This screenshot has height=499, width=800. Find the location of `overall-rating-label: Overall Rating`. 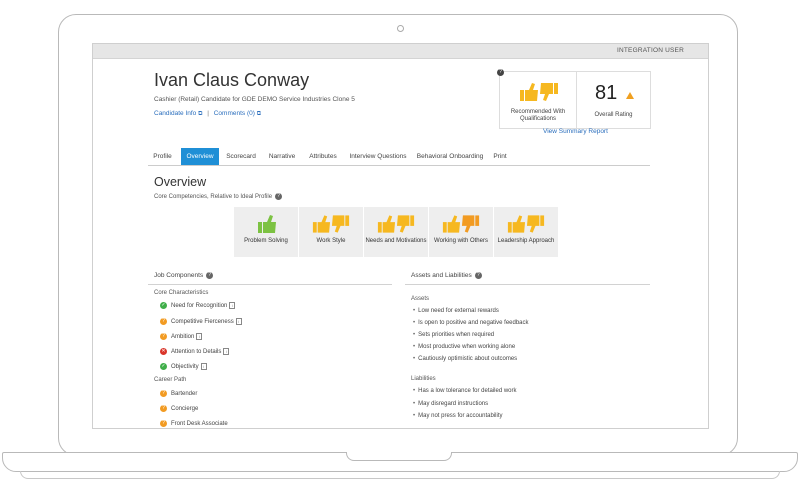

overall-rating-label: Overall Rating is located at coordinates (613, 115).